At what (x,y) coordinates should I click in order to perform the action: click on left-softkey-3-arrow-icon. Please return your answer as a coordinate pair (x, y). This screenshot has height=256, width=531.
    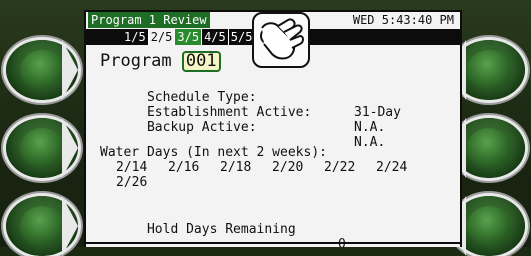
    Looking at the image, I should click on (70, 226).